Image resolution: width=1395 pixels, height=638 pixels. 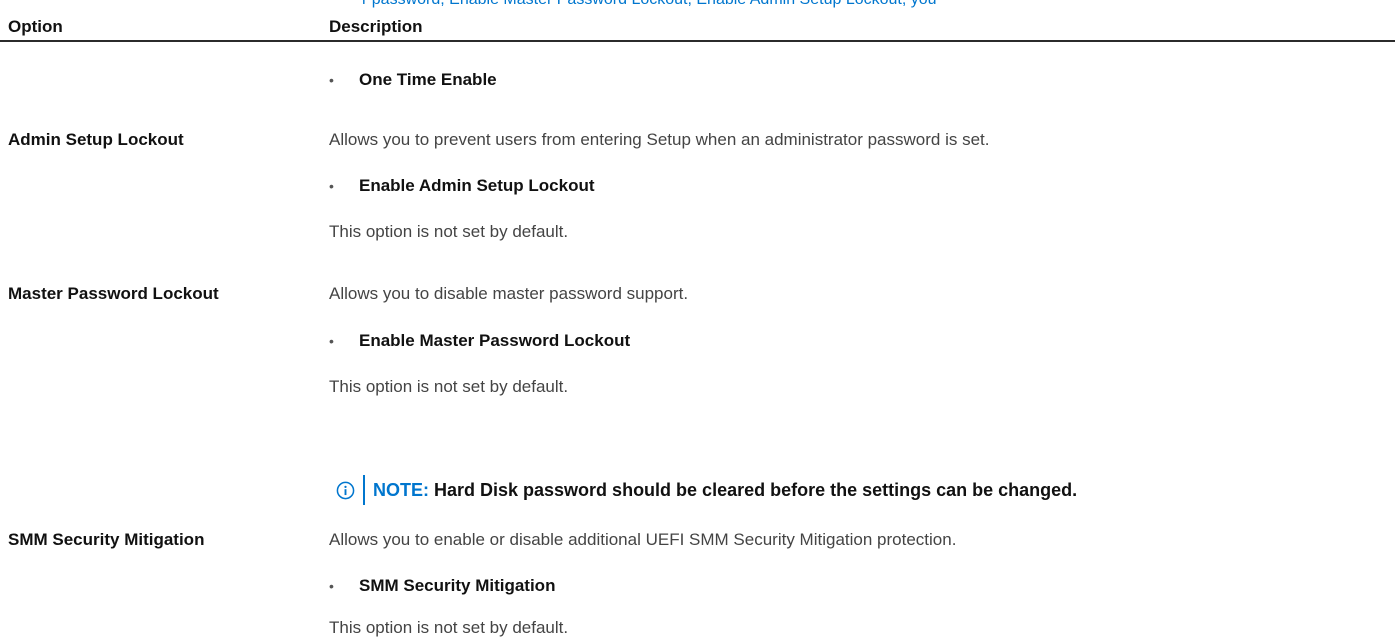 I want to click on bullet-label: SMM Security Mitigation, so click(x=457, y=585).